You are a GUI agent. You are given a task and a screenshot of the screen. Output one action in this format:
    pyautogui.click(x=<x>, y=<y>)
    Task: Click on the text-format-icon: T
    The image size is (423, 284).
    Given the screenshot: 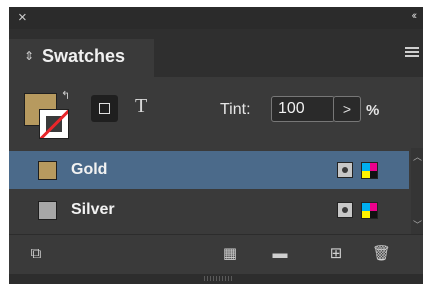 What is the action you would take?
    pyautogui.click(x=141, y=106)
    